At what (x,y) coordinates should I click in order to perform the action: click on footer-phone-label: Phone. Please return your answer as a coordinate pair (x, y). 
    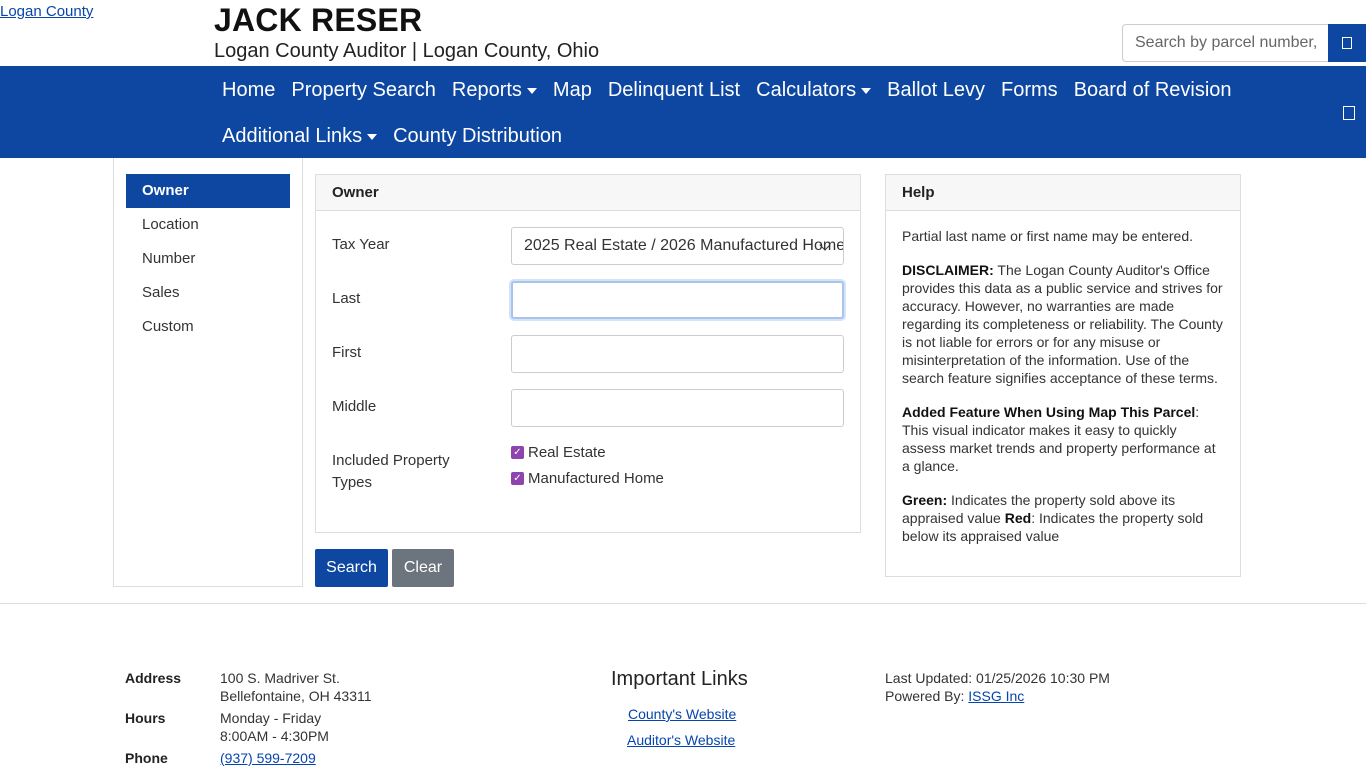
    Looking at the image, I should click on (146, 758).